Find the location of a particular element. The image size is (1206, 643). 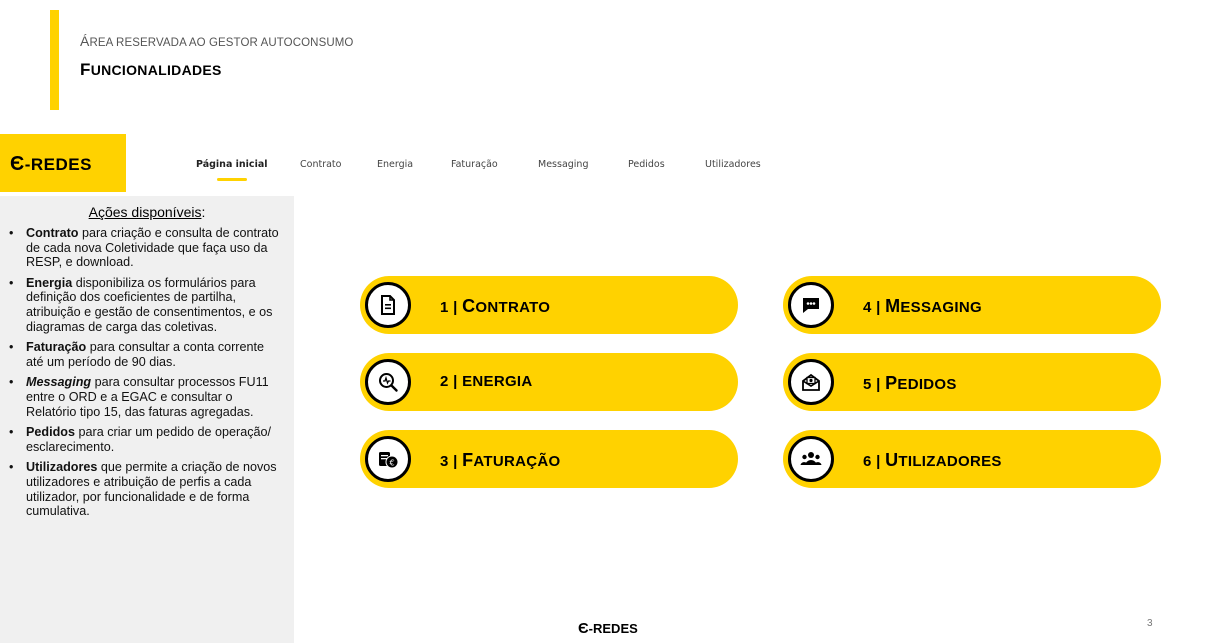

chat-message-icon is located at coordinates (811, 305).